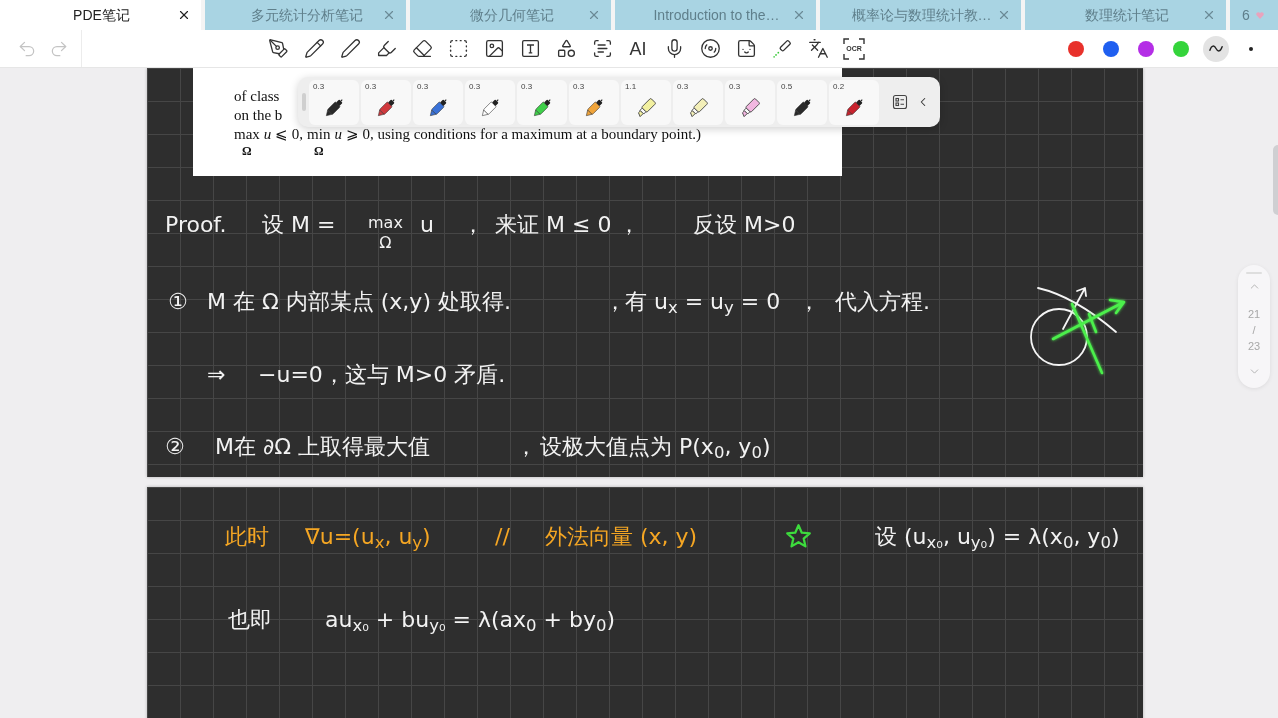 The height and width of the screenshot is (718, 1278). Describe the element at coordinates (655, 447) in the screenshot. I see `handwritten-text: 设极大值点为 P(x$_{0}$, y$_{0}$)` at that location.